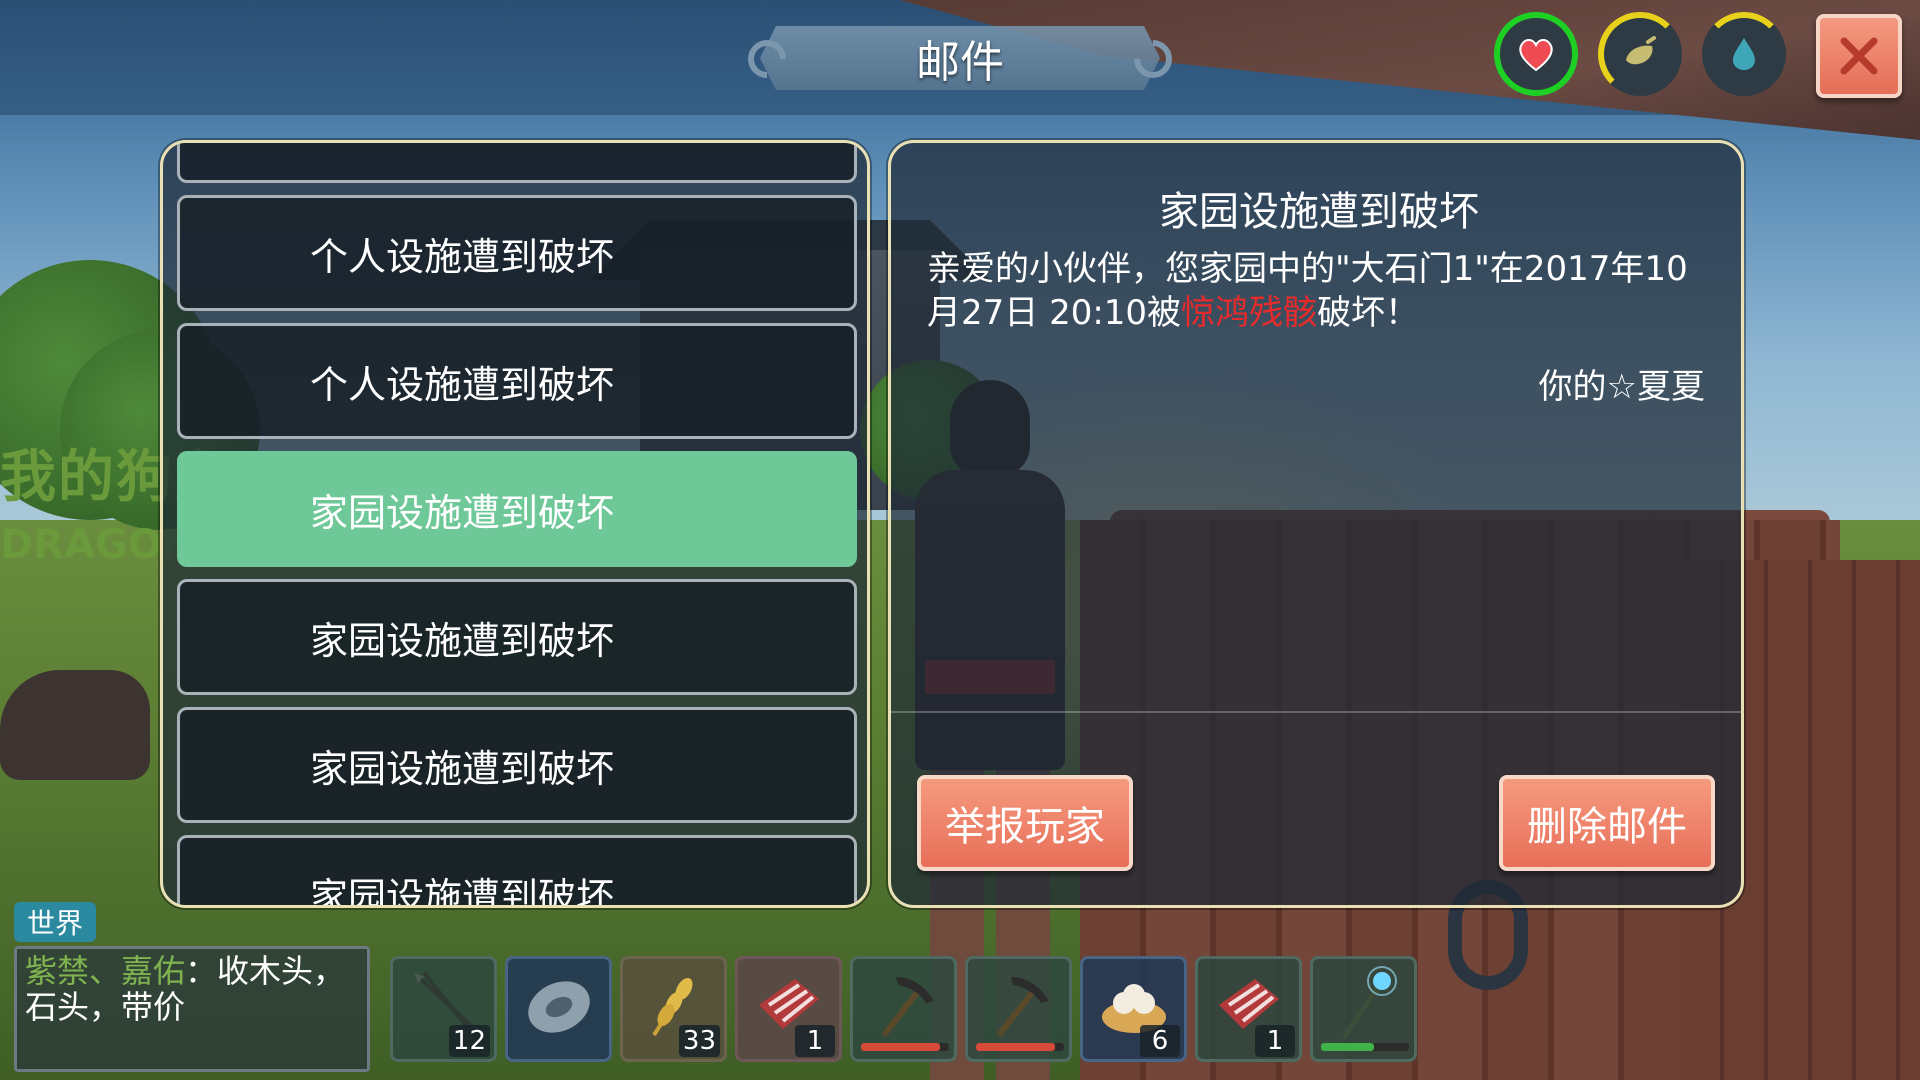  I want to click on mail-subject: 家园设施遭到破坏, so click(1319, 212).